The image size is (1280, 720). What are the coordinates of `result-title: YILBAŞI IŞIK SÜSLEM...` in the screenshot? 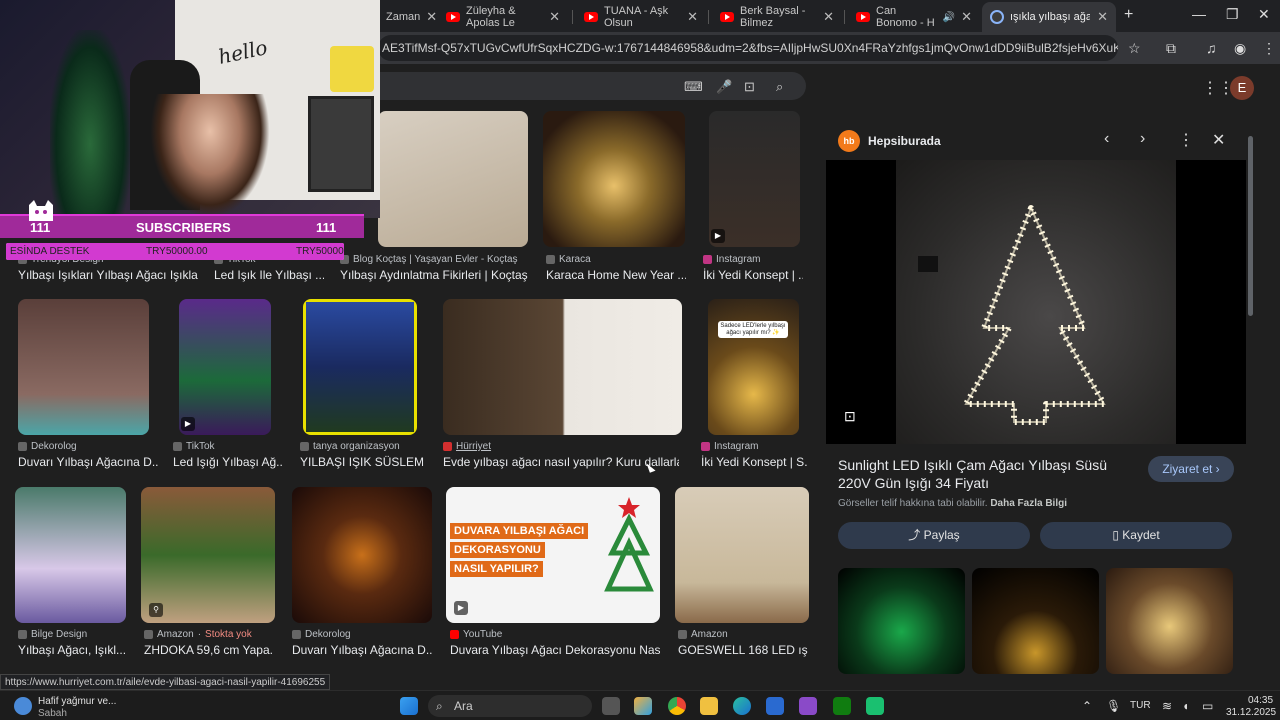 It's located at (362, 462).